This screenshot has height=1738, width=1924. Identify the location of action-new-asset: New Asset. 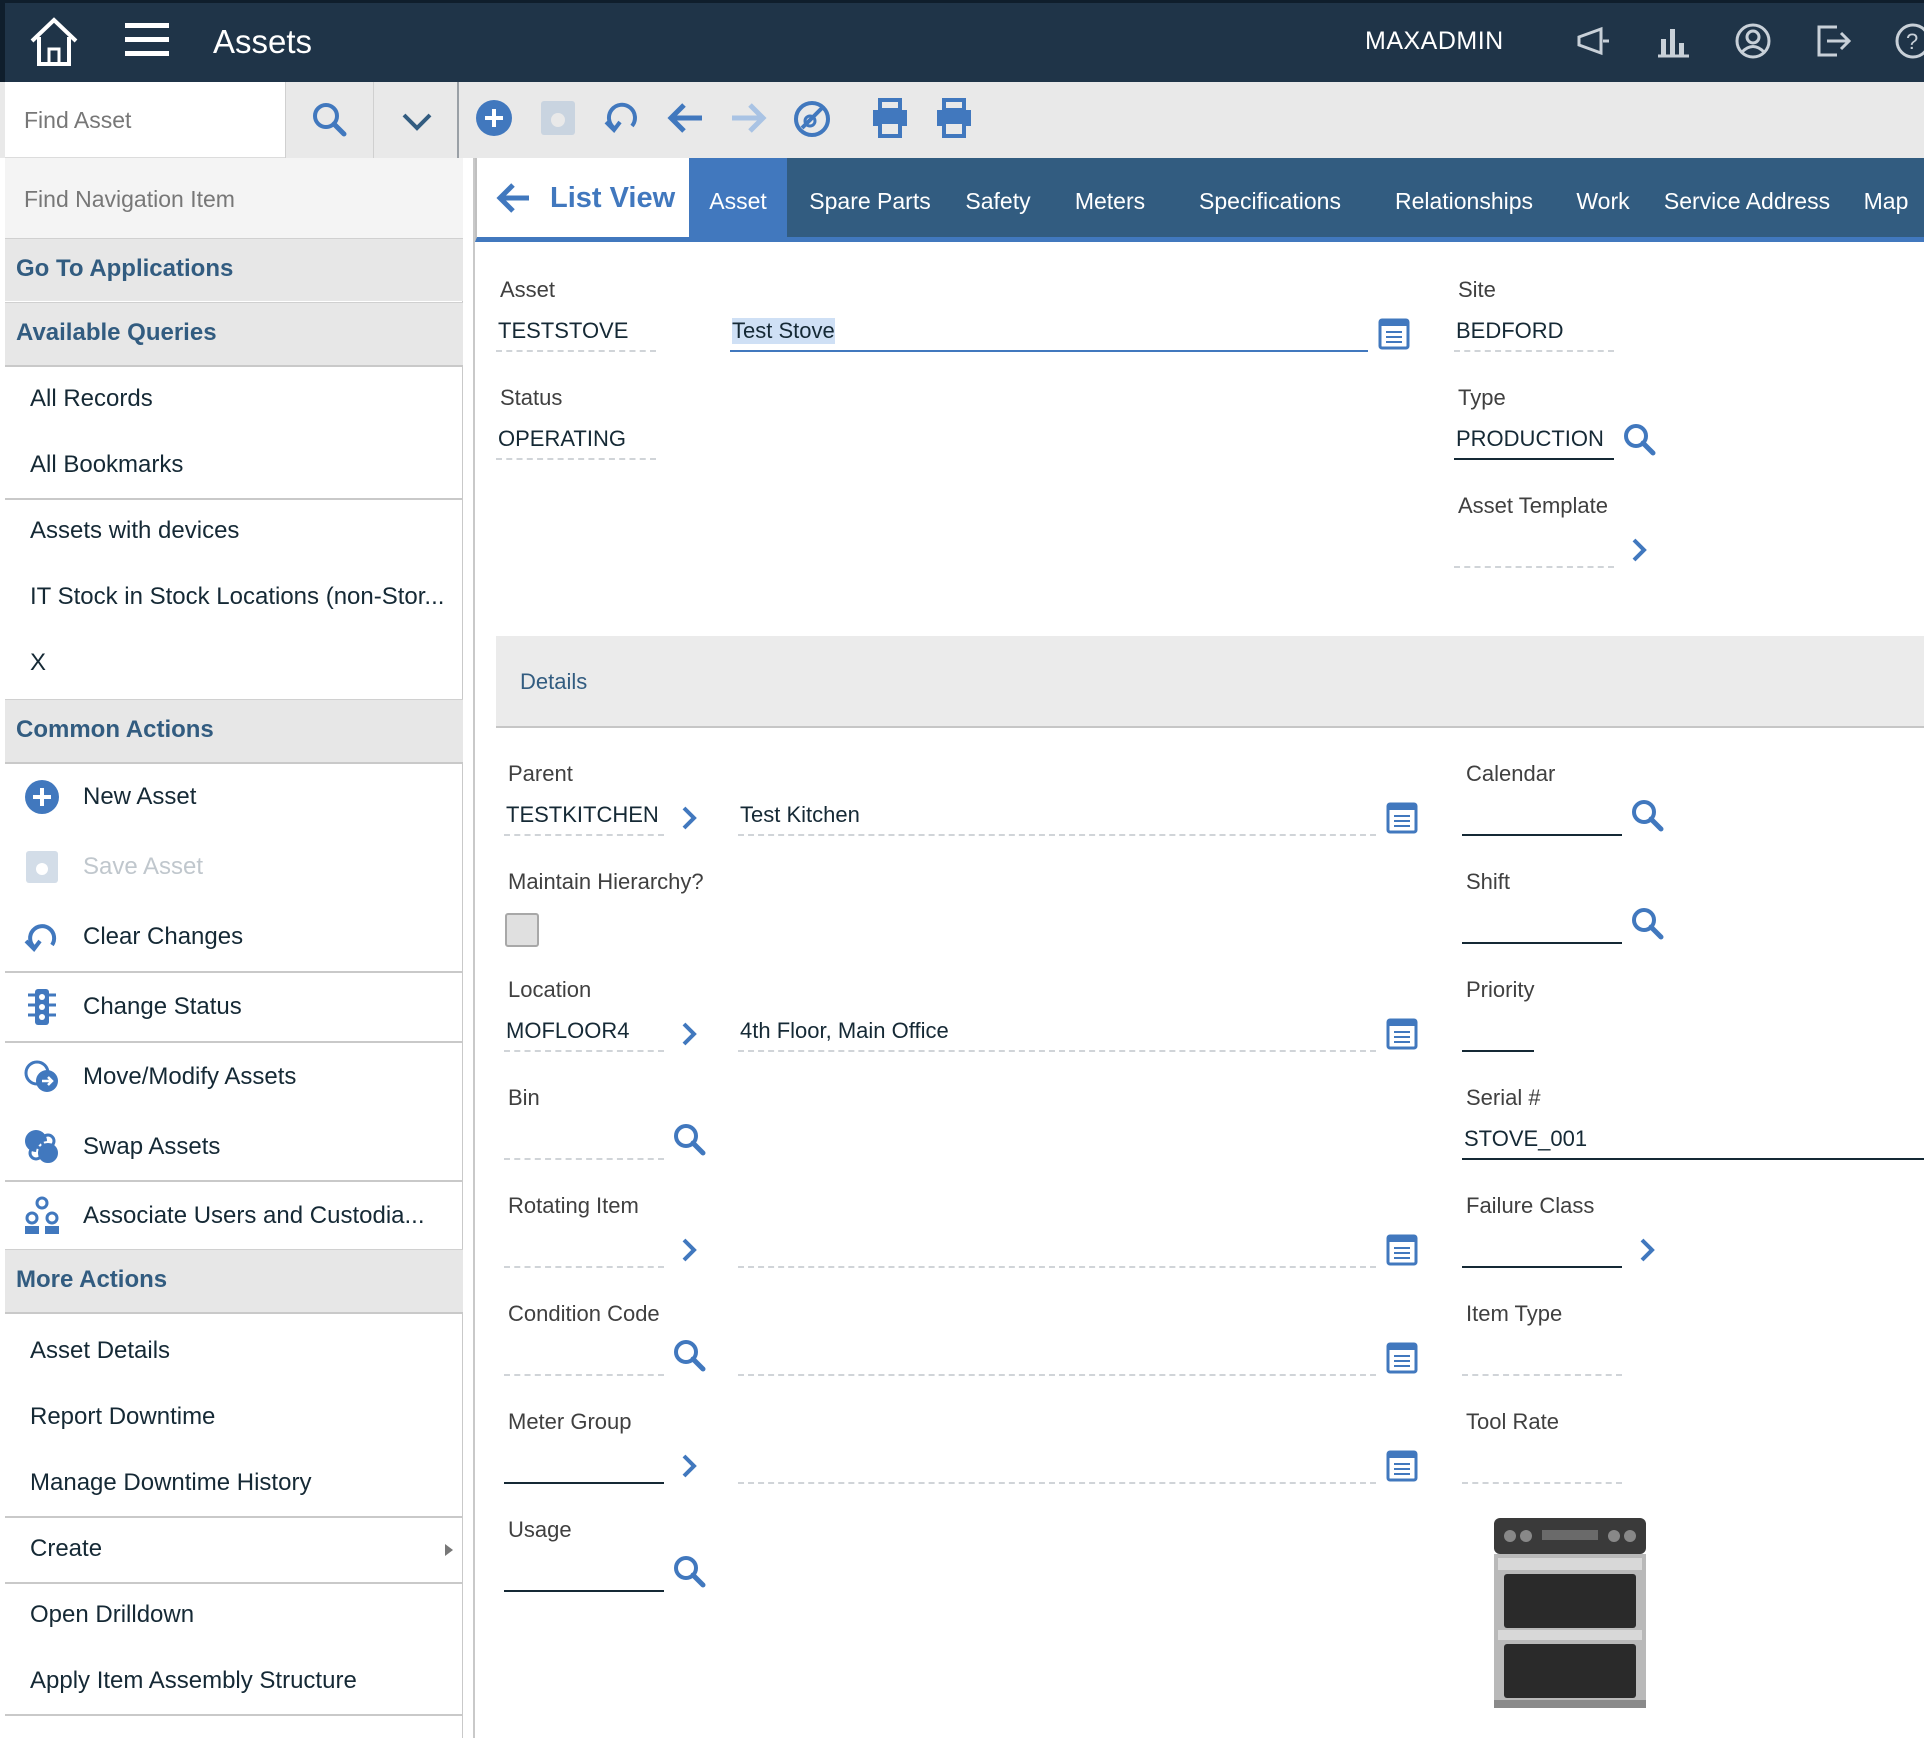
(234, 797).